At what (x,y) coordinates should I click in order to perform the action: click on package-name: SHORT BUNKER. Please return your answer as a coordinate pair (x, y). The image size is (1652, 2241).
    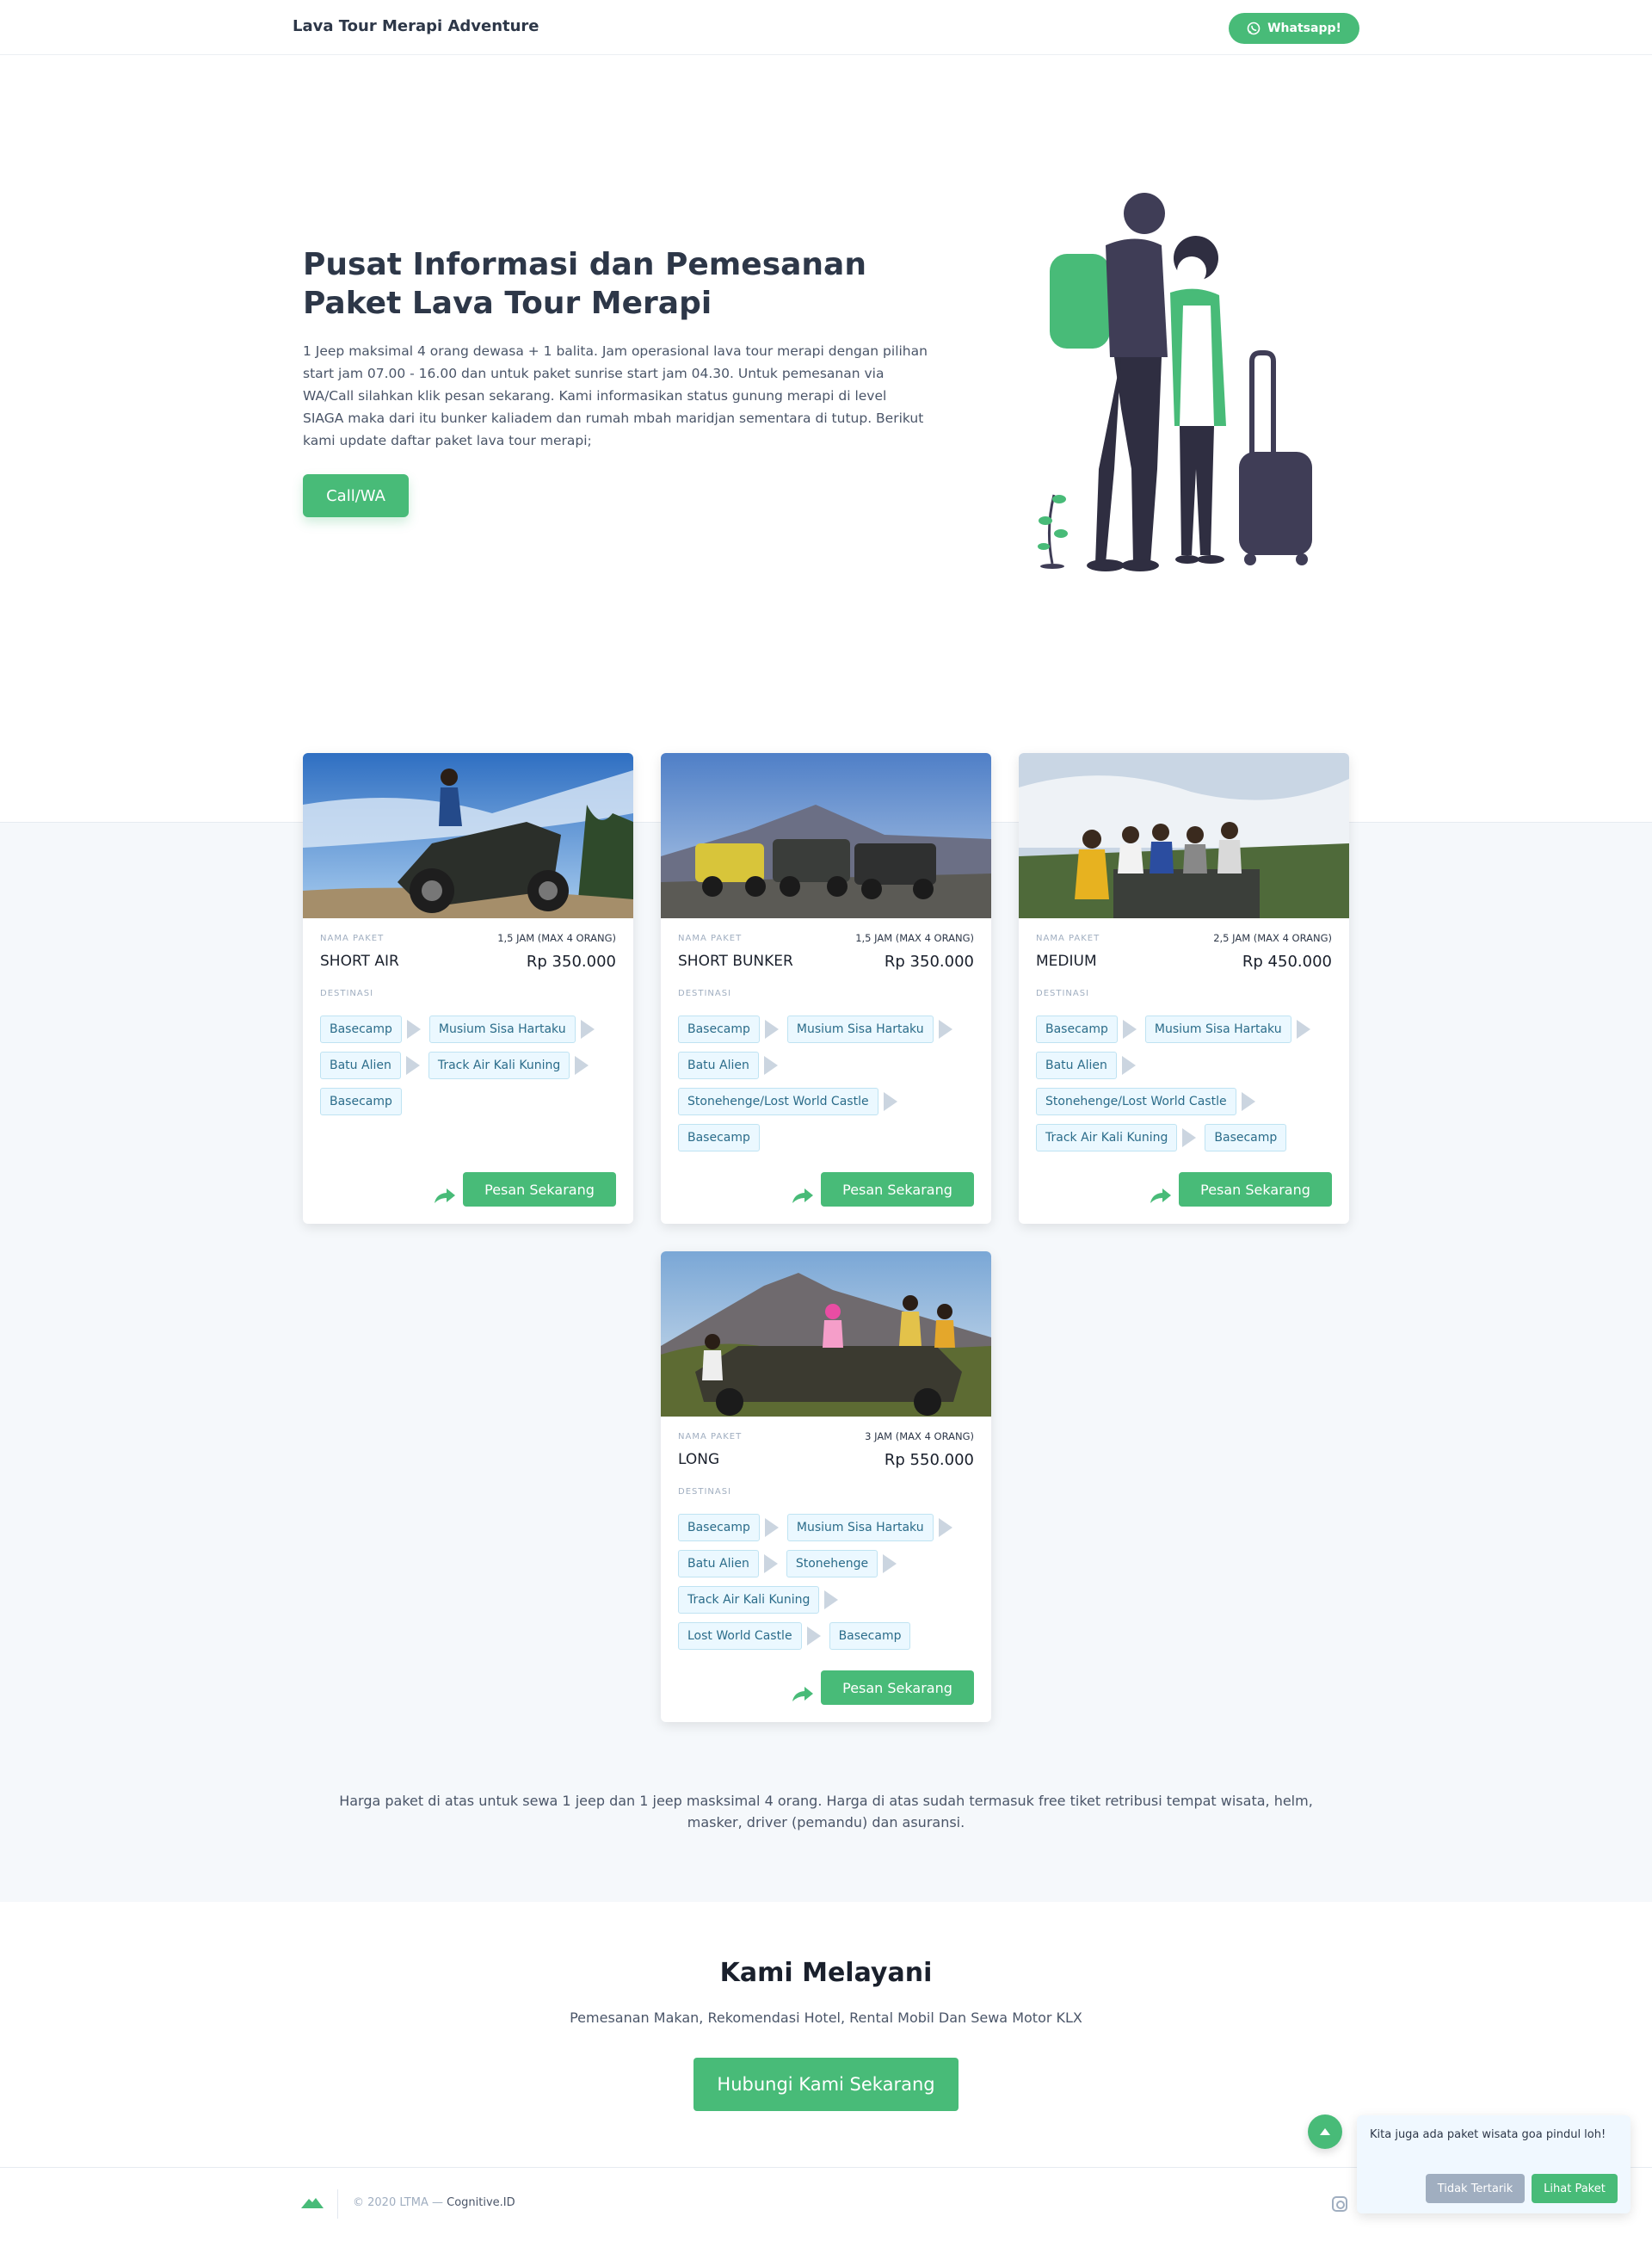
    Looking at the image, I should click on (735, 962).